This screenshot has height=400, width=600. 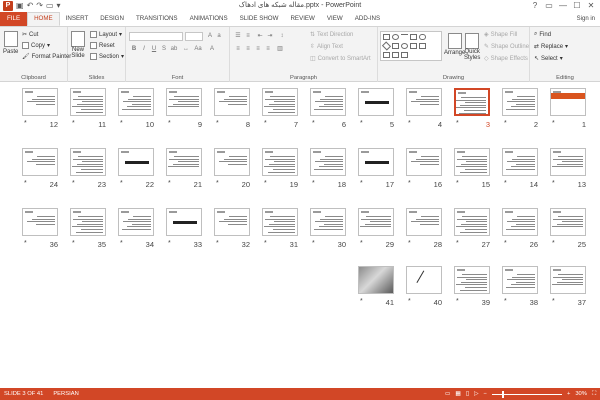 What do you see at coordinates (258, 49) in the screenshot?
I see `align-right-icon: ≡` at bounding box center [258, 49].